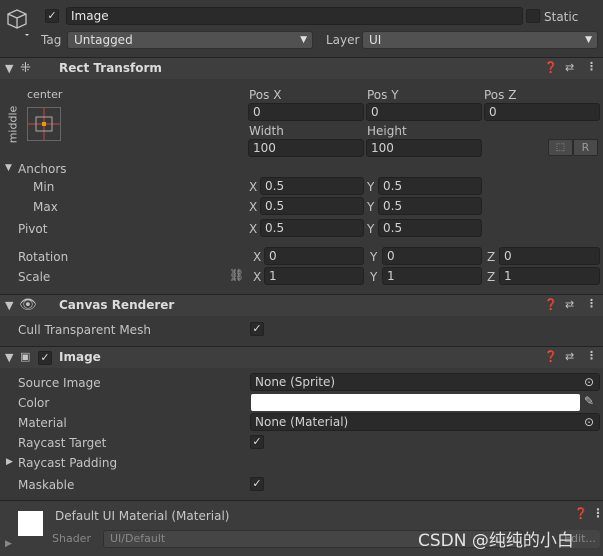  I want to click on eye-icon: 👁, so click(28, 305).